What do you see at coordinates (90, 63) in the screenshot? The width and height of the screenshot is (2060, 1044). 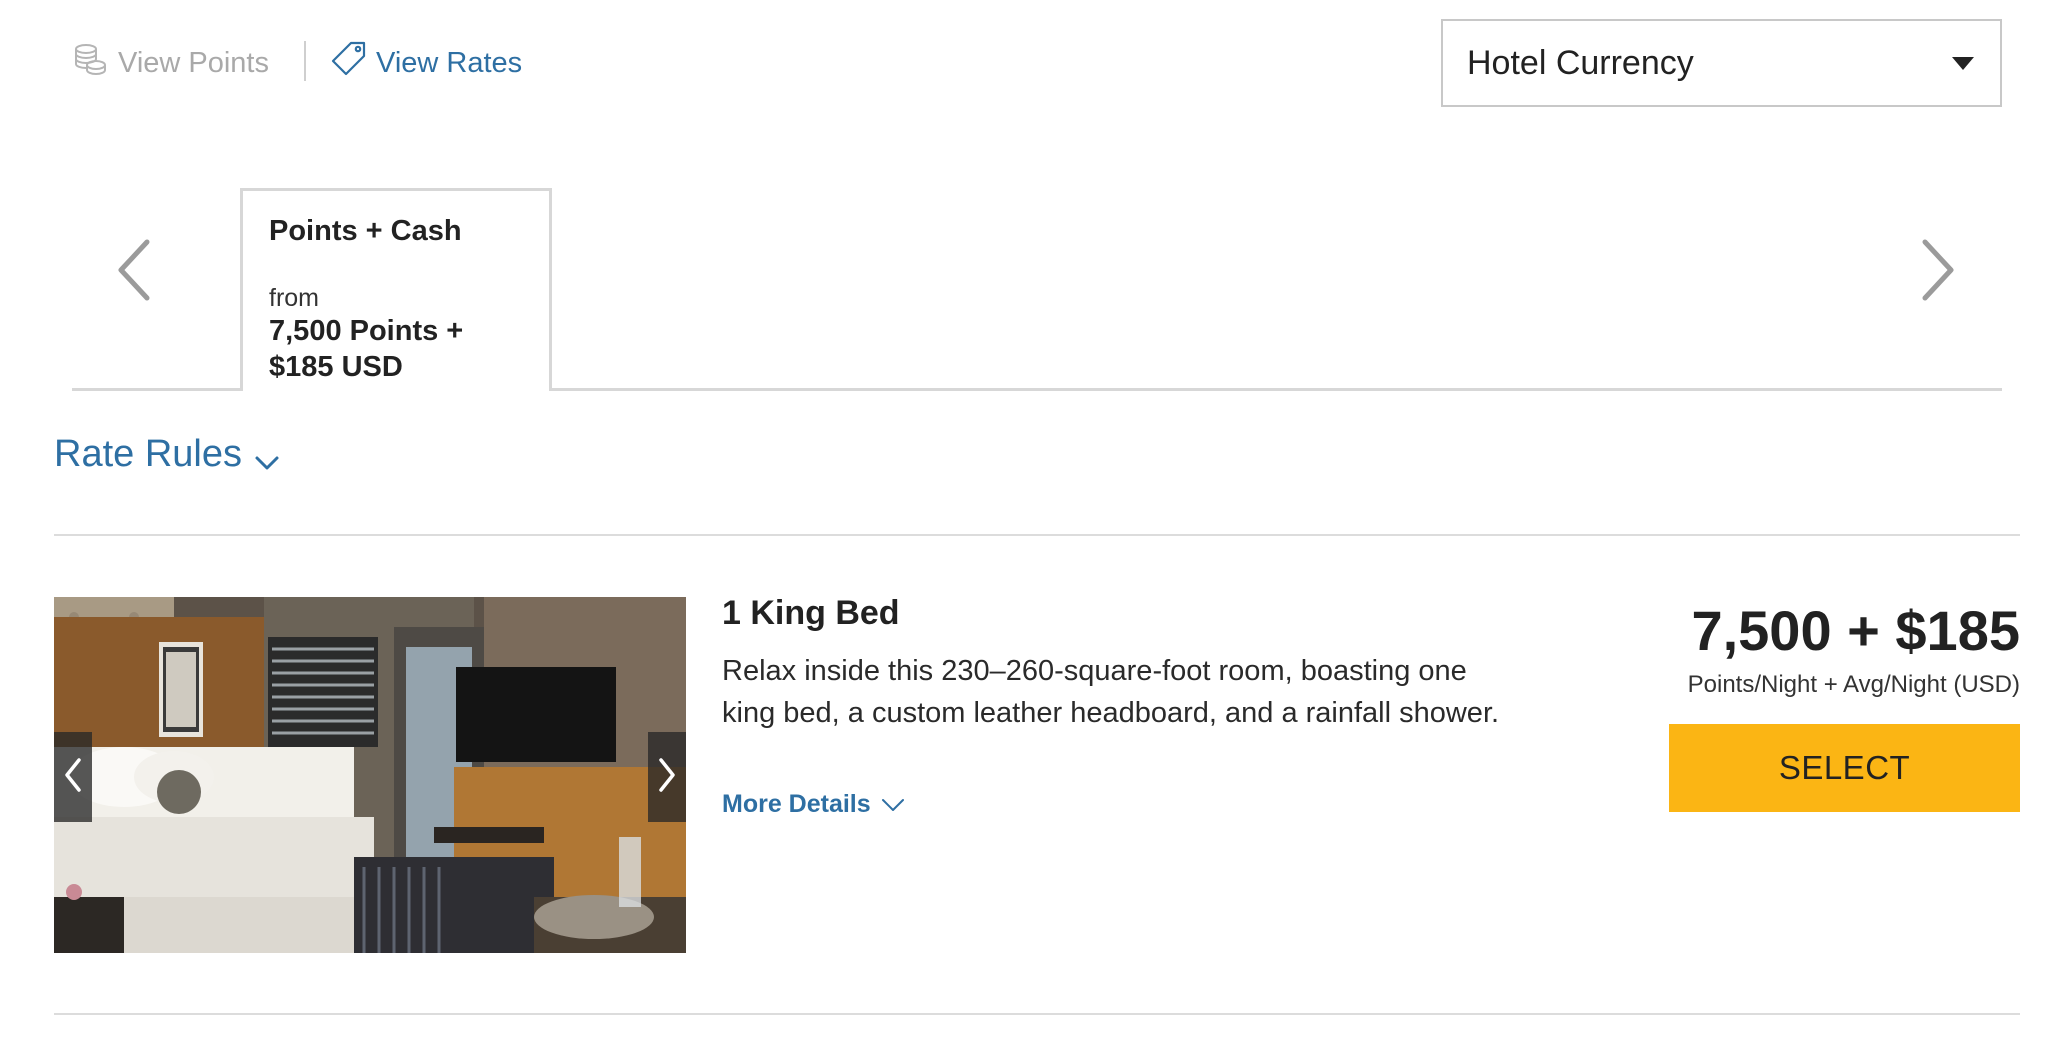 I see `coins-stack-icon` at bounding box center [90, 63].